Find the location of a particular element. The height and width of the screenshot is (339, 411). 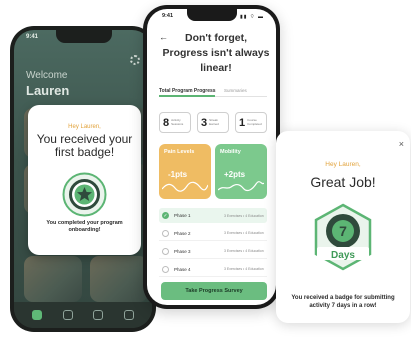

stat-value: 8 is located at coordinates (166, 122).